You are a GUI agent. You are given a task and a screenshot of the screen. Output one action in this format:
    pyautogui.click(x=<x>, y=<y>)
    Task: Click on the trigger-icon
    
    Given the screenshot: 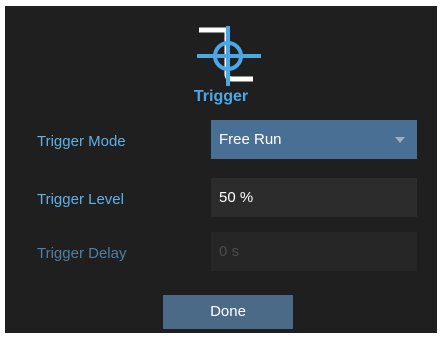 What is the action you would take?
    pyautogui.click(x=229, y=56)
    